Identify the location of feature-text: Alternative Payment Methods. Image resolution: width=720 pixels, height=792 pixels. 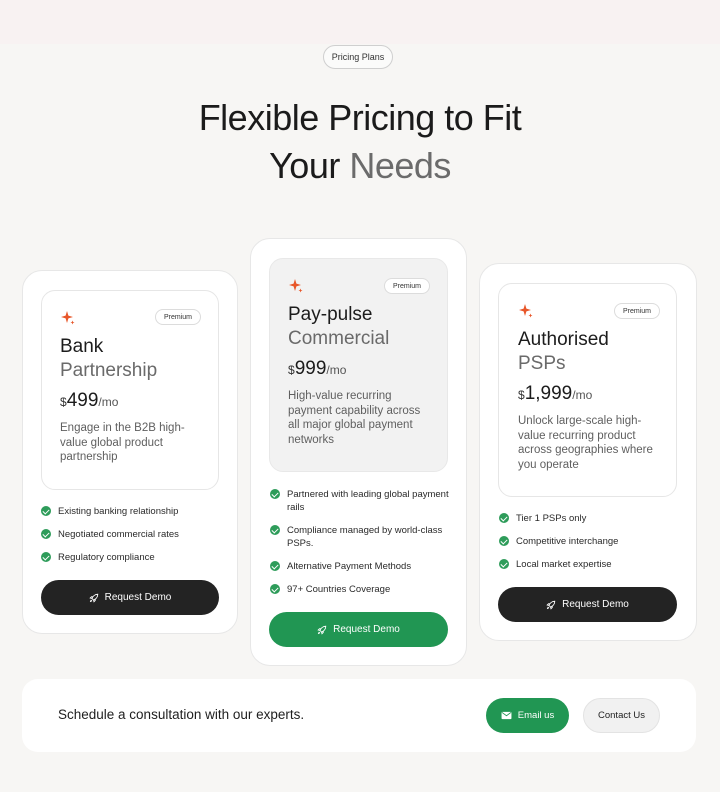
(349, 566).